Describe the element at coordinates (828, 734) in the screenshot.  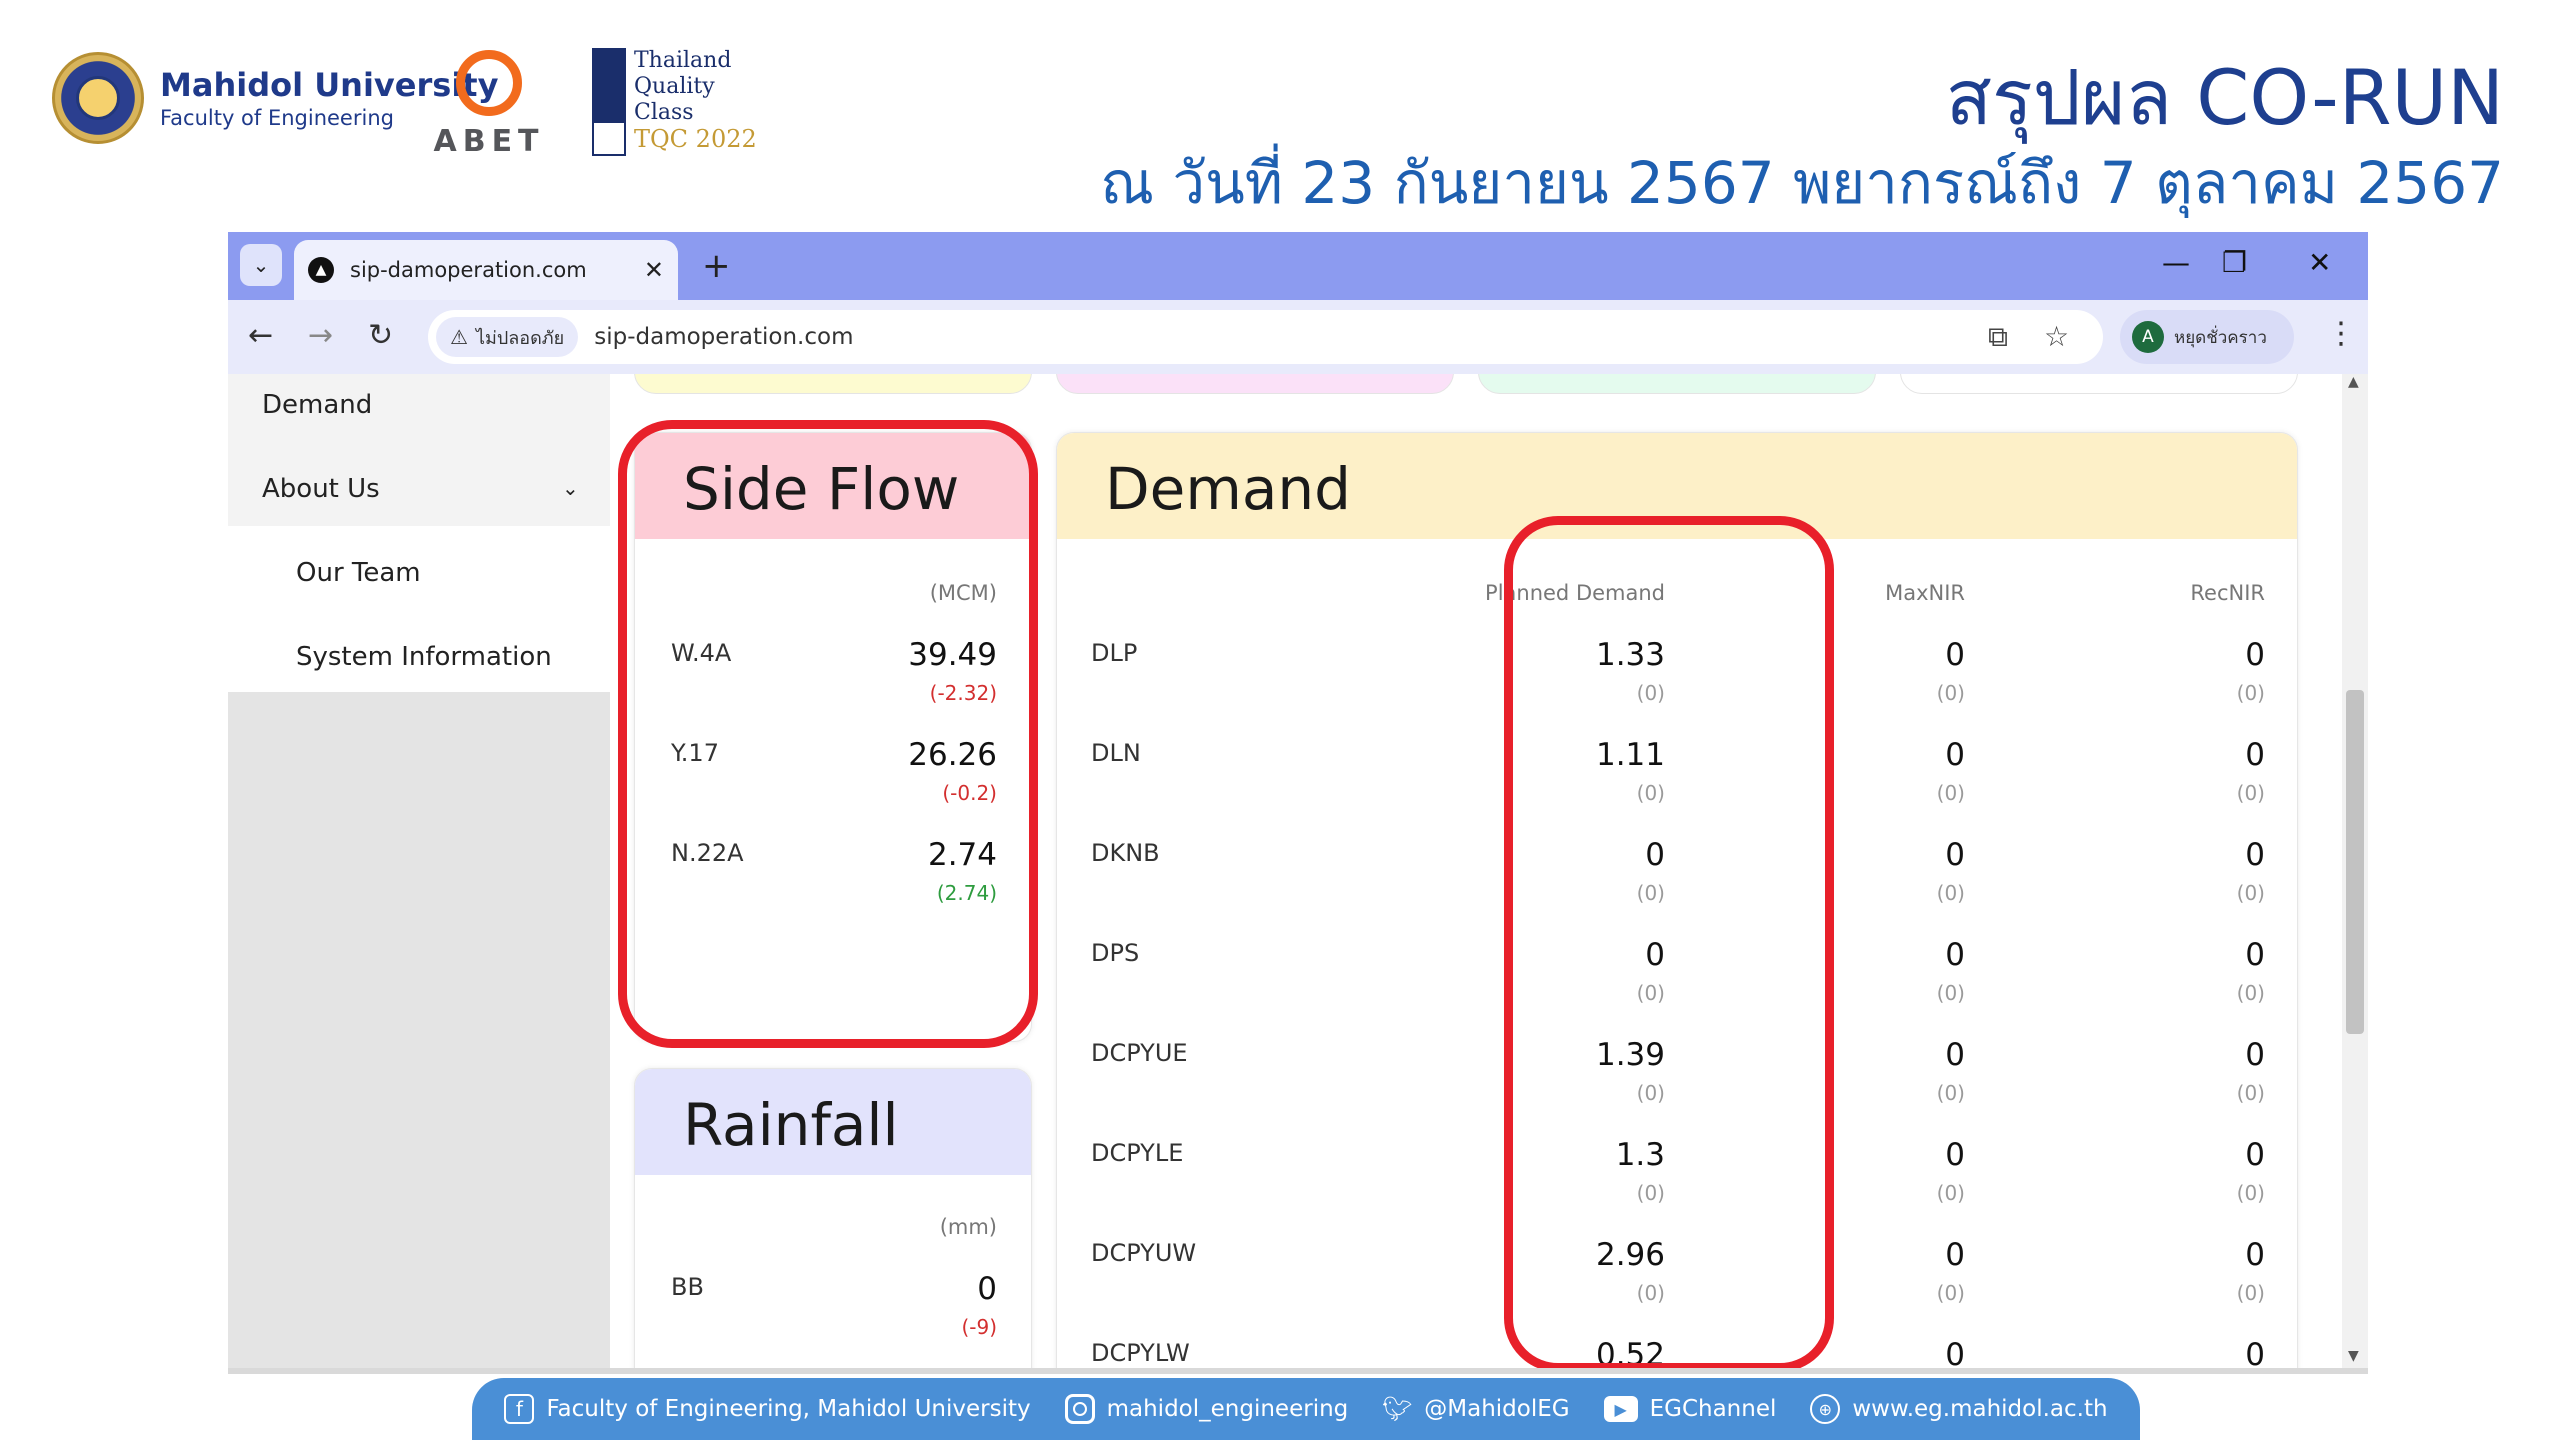
I see `side-flow-highlight` at that location.